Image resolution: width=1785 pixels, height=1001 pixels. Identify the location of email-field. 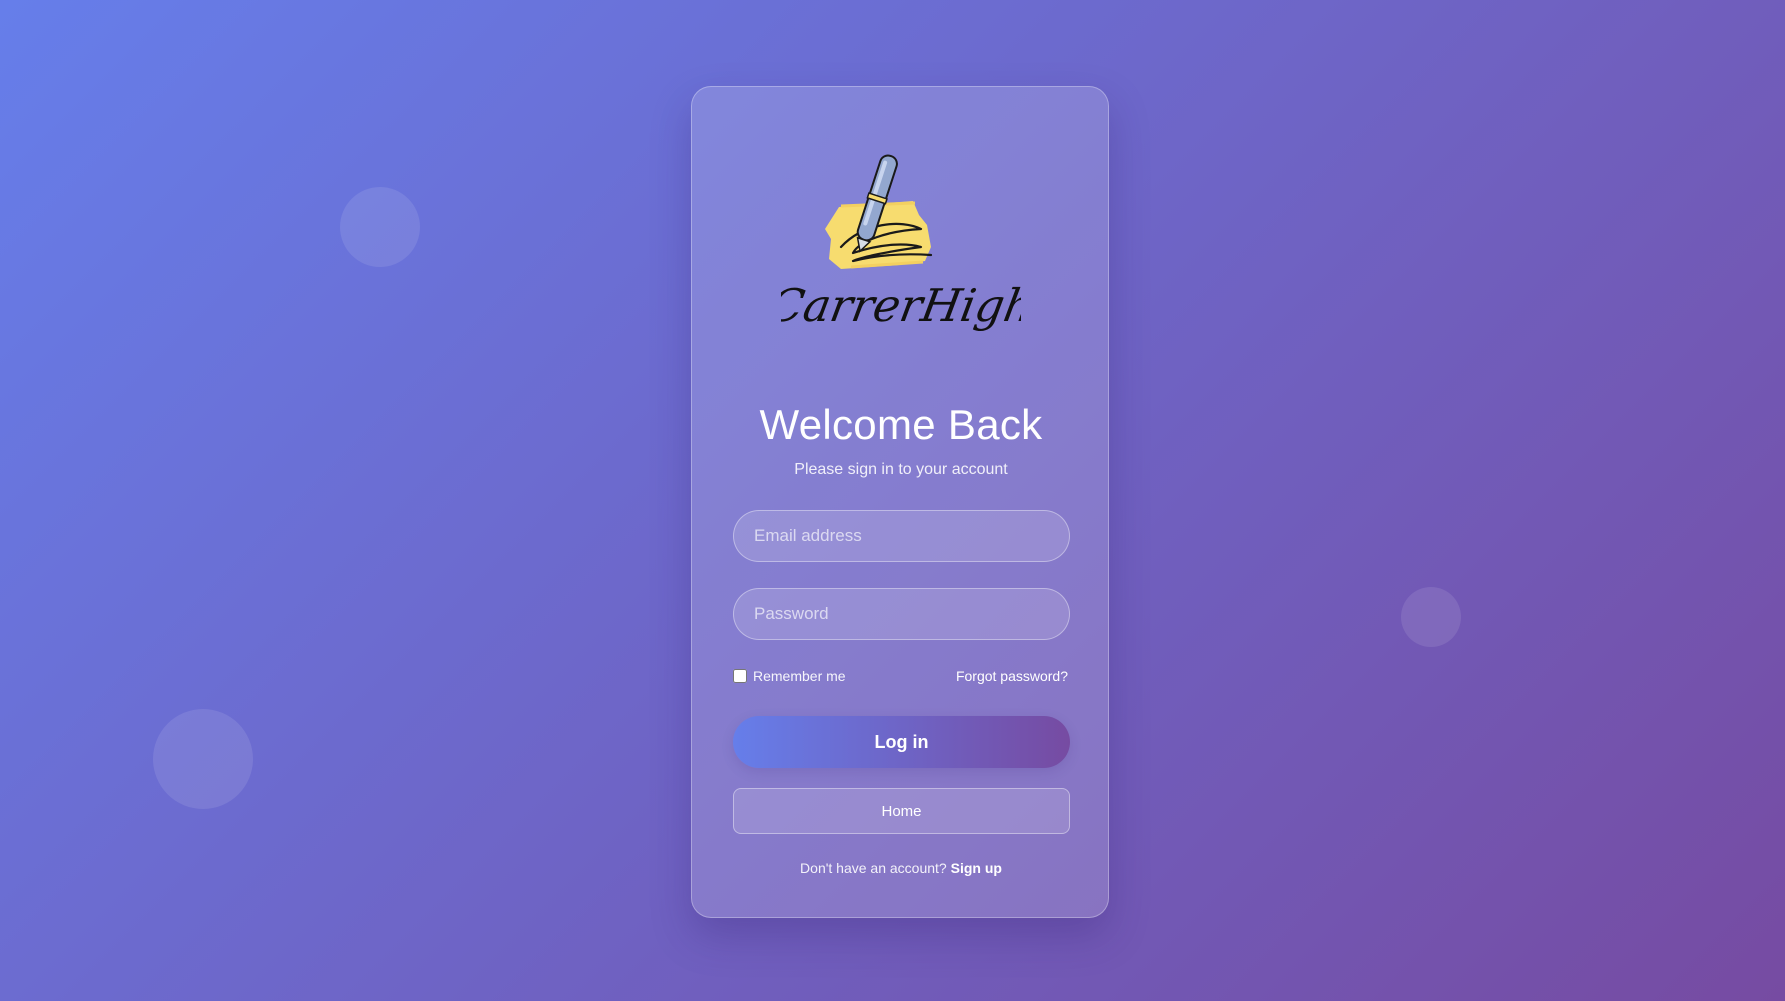
(901, 536).